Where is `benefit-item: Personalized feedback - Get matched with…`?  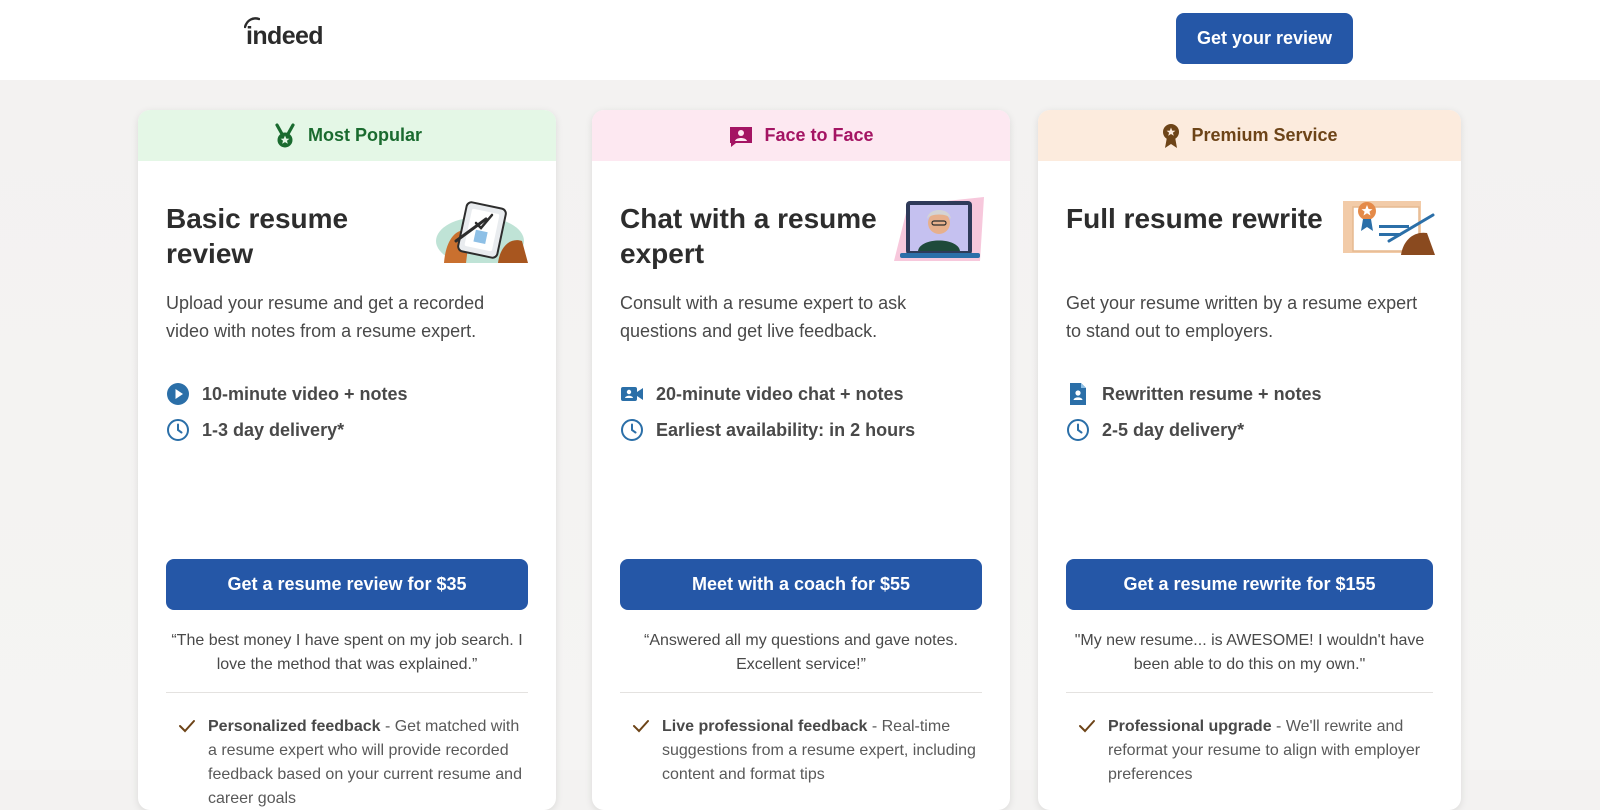 benefit-item: Personalized feedback - Get matched with… is located at coordinates (347, 762).